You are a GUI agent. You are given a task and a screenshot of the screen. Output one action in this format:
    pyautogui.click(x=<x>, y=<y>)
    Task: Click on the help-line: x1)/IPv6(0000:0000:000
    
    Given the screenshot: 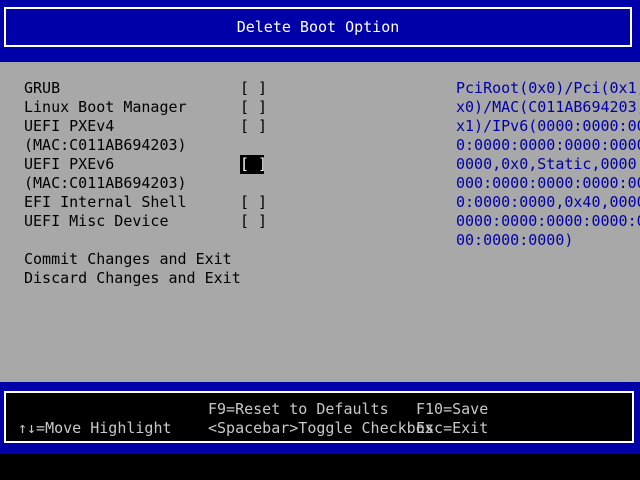 What is the action you would take?
    pyautogui.click(x=548, y=126)
    